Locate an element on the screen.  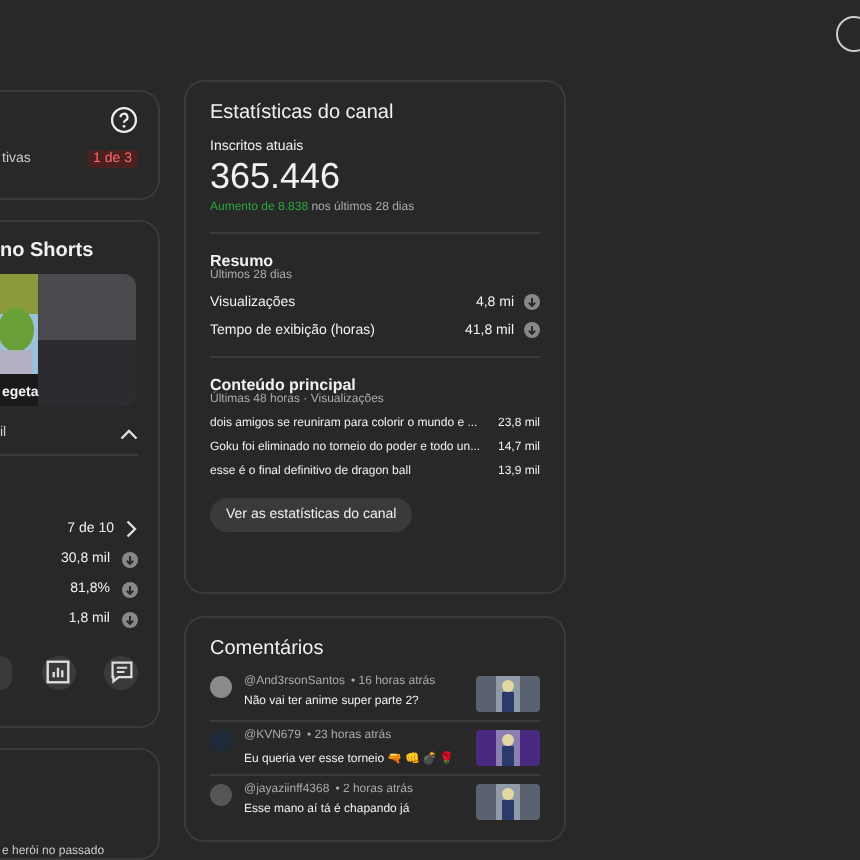
card-title: Estatísticas do canal is located at coordinates (303, 113).